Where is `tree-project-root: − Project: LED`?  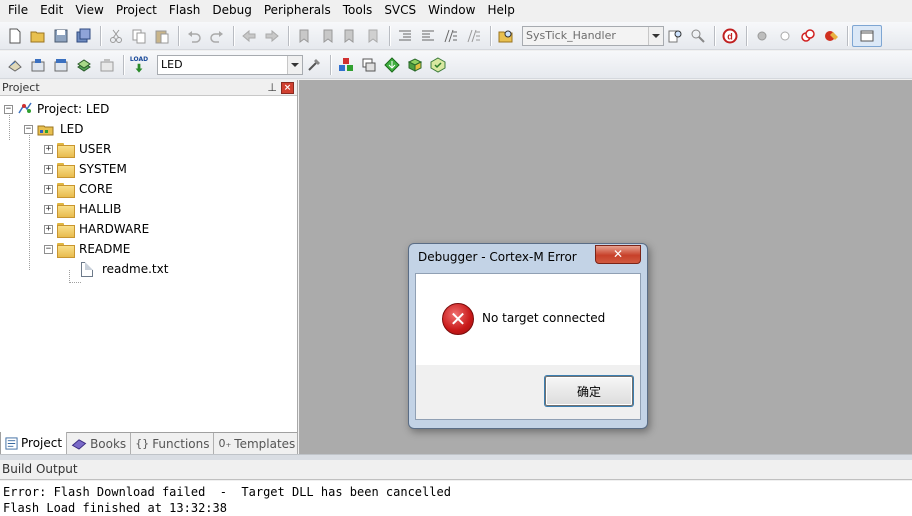
tree-project-root: − Project: LED is located at coordinates (56, 109).